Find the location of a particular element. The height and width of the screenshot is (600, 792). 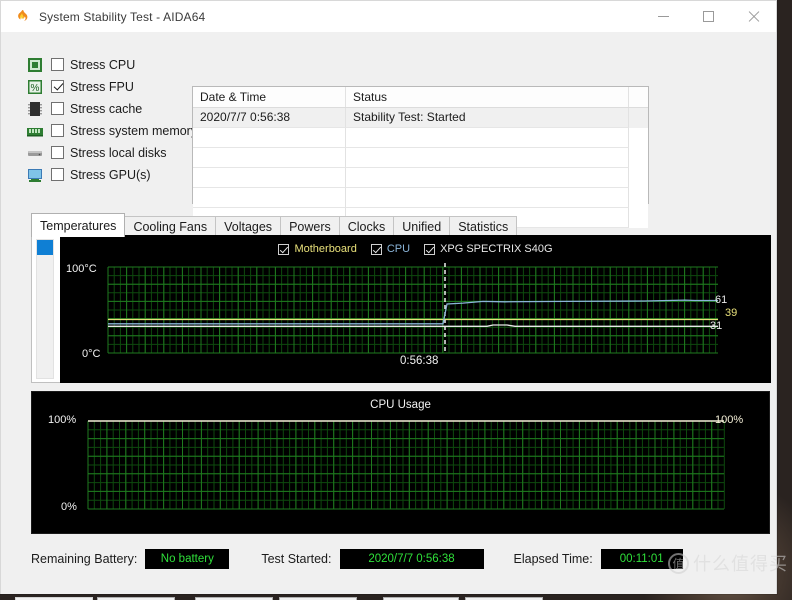

table-row: 2020/7/7 0:56:38 Stability Test: Started is located at coordinates (420, 118).